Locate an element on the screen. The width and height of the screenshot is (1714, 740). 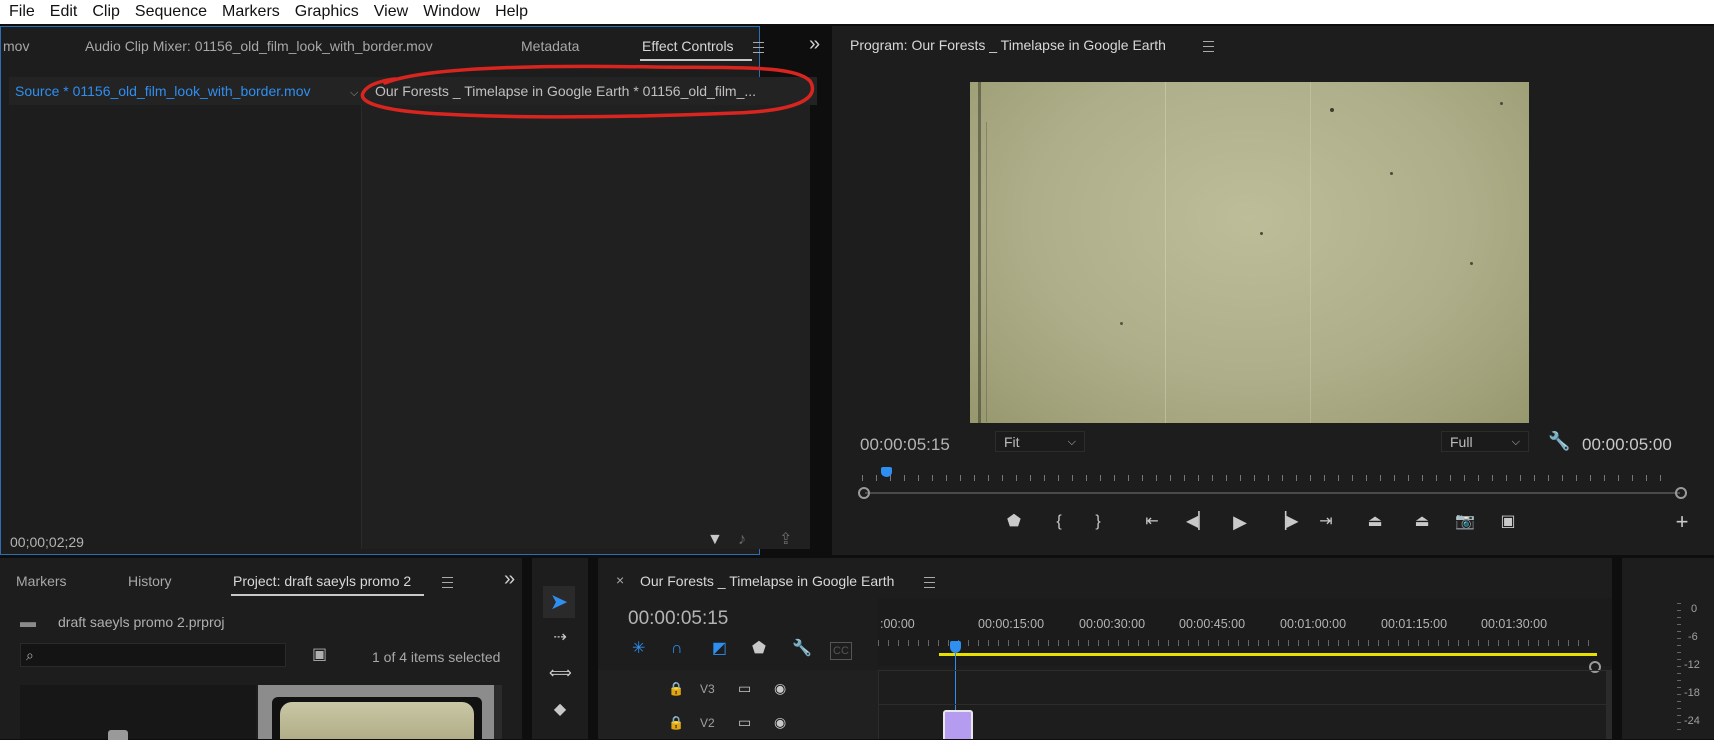
meter-level-6: -6 is located at coordinates (1693, 637).